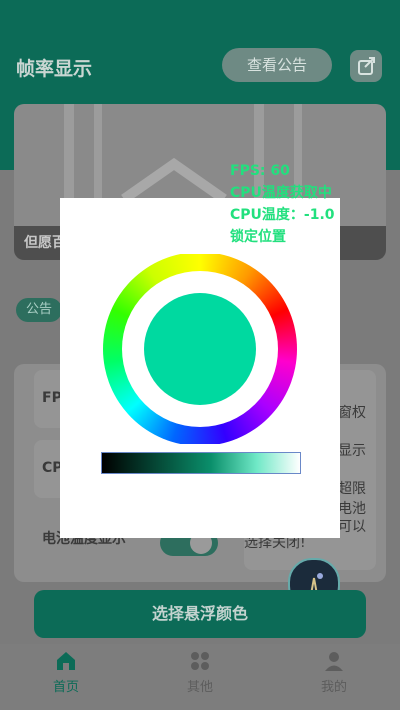  What do you see at coordinates (352, 413) in the screenshot?
I see `info-line-1: 窗权` at bounding box center [352, 413].